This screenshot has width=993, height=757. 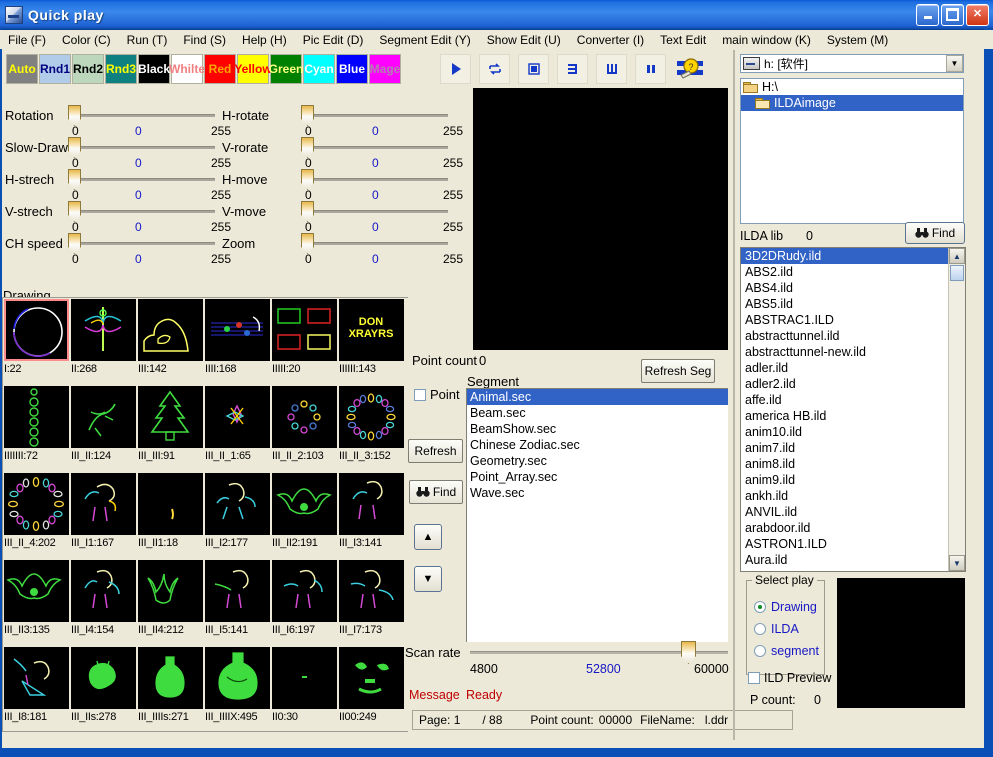 I want to click on file-list-item: ABS4.ild, so click(x=844, y=288).